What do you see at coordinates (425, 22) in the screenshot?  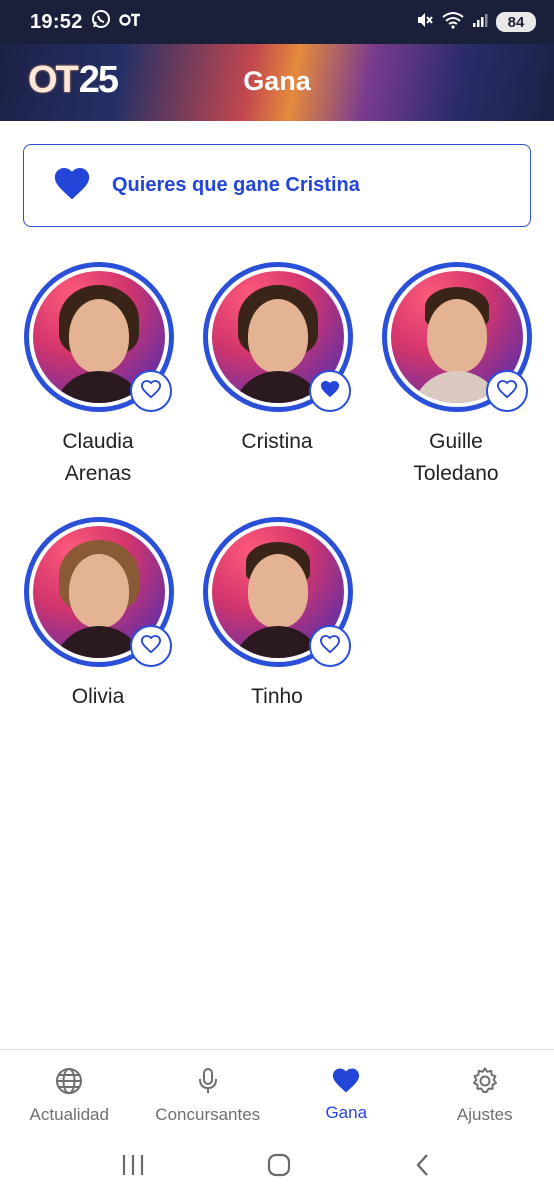 I see `mute-icon` at bounding box center [425, 22].